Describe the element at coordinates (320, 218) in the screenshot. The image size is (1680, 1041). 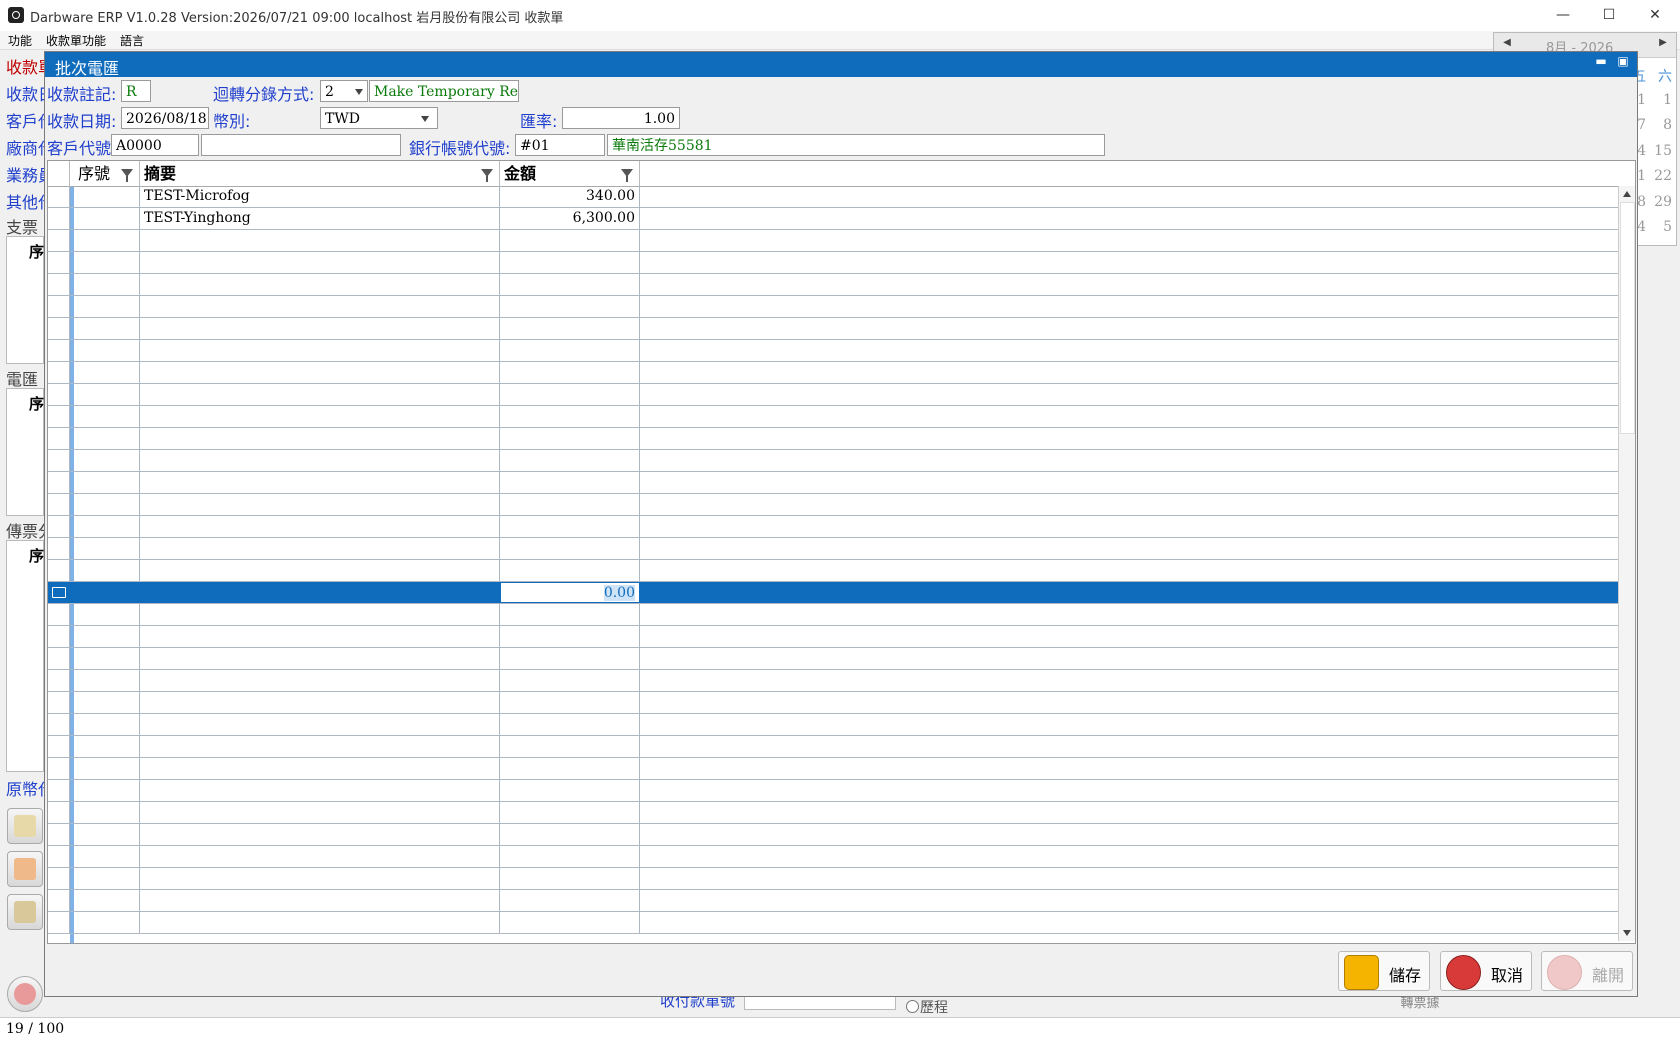
I see `summary-cell: TEST-Yinghong` at that location.